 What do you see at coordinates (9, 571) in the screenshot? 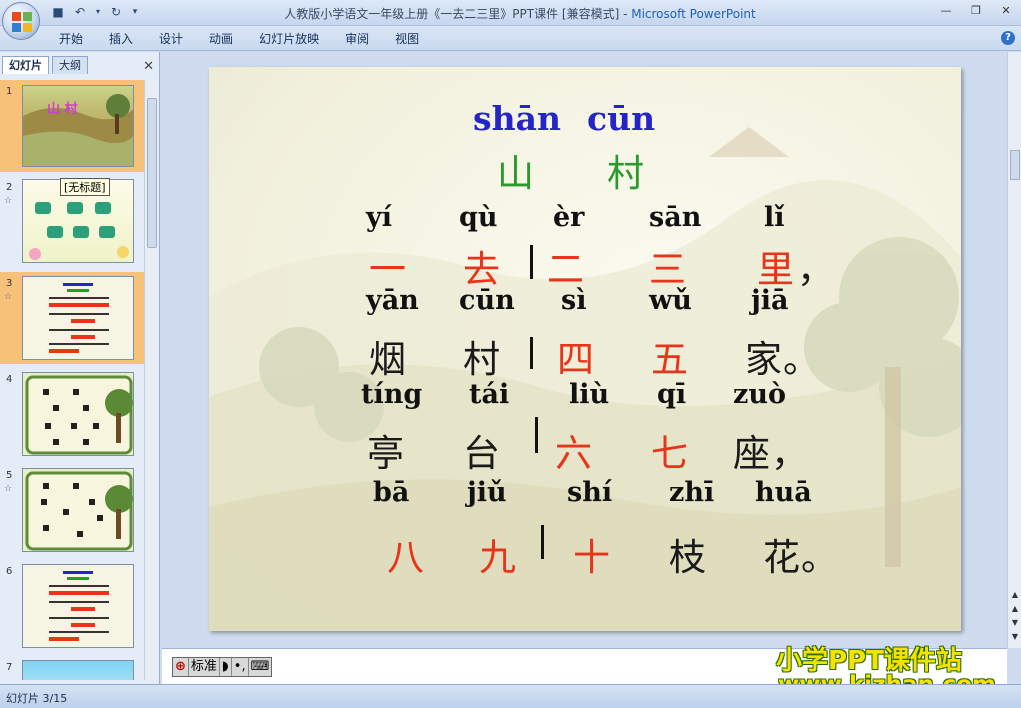
I see `thumbnail-number: 6` at bounding box center [9, 571].